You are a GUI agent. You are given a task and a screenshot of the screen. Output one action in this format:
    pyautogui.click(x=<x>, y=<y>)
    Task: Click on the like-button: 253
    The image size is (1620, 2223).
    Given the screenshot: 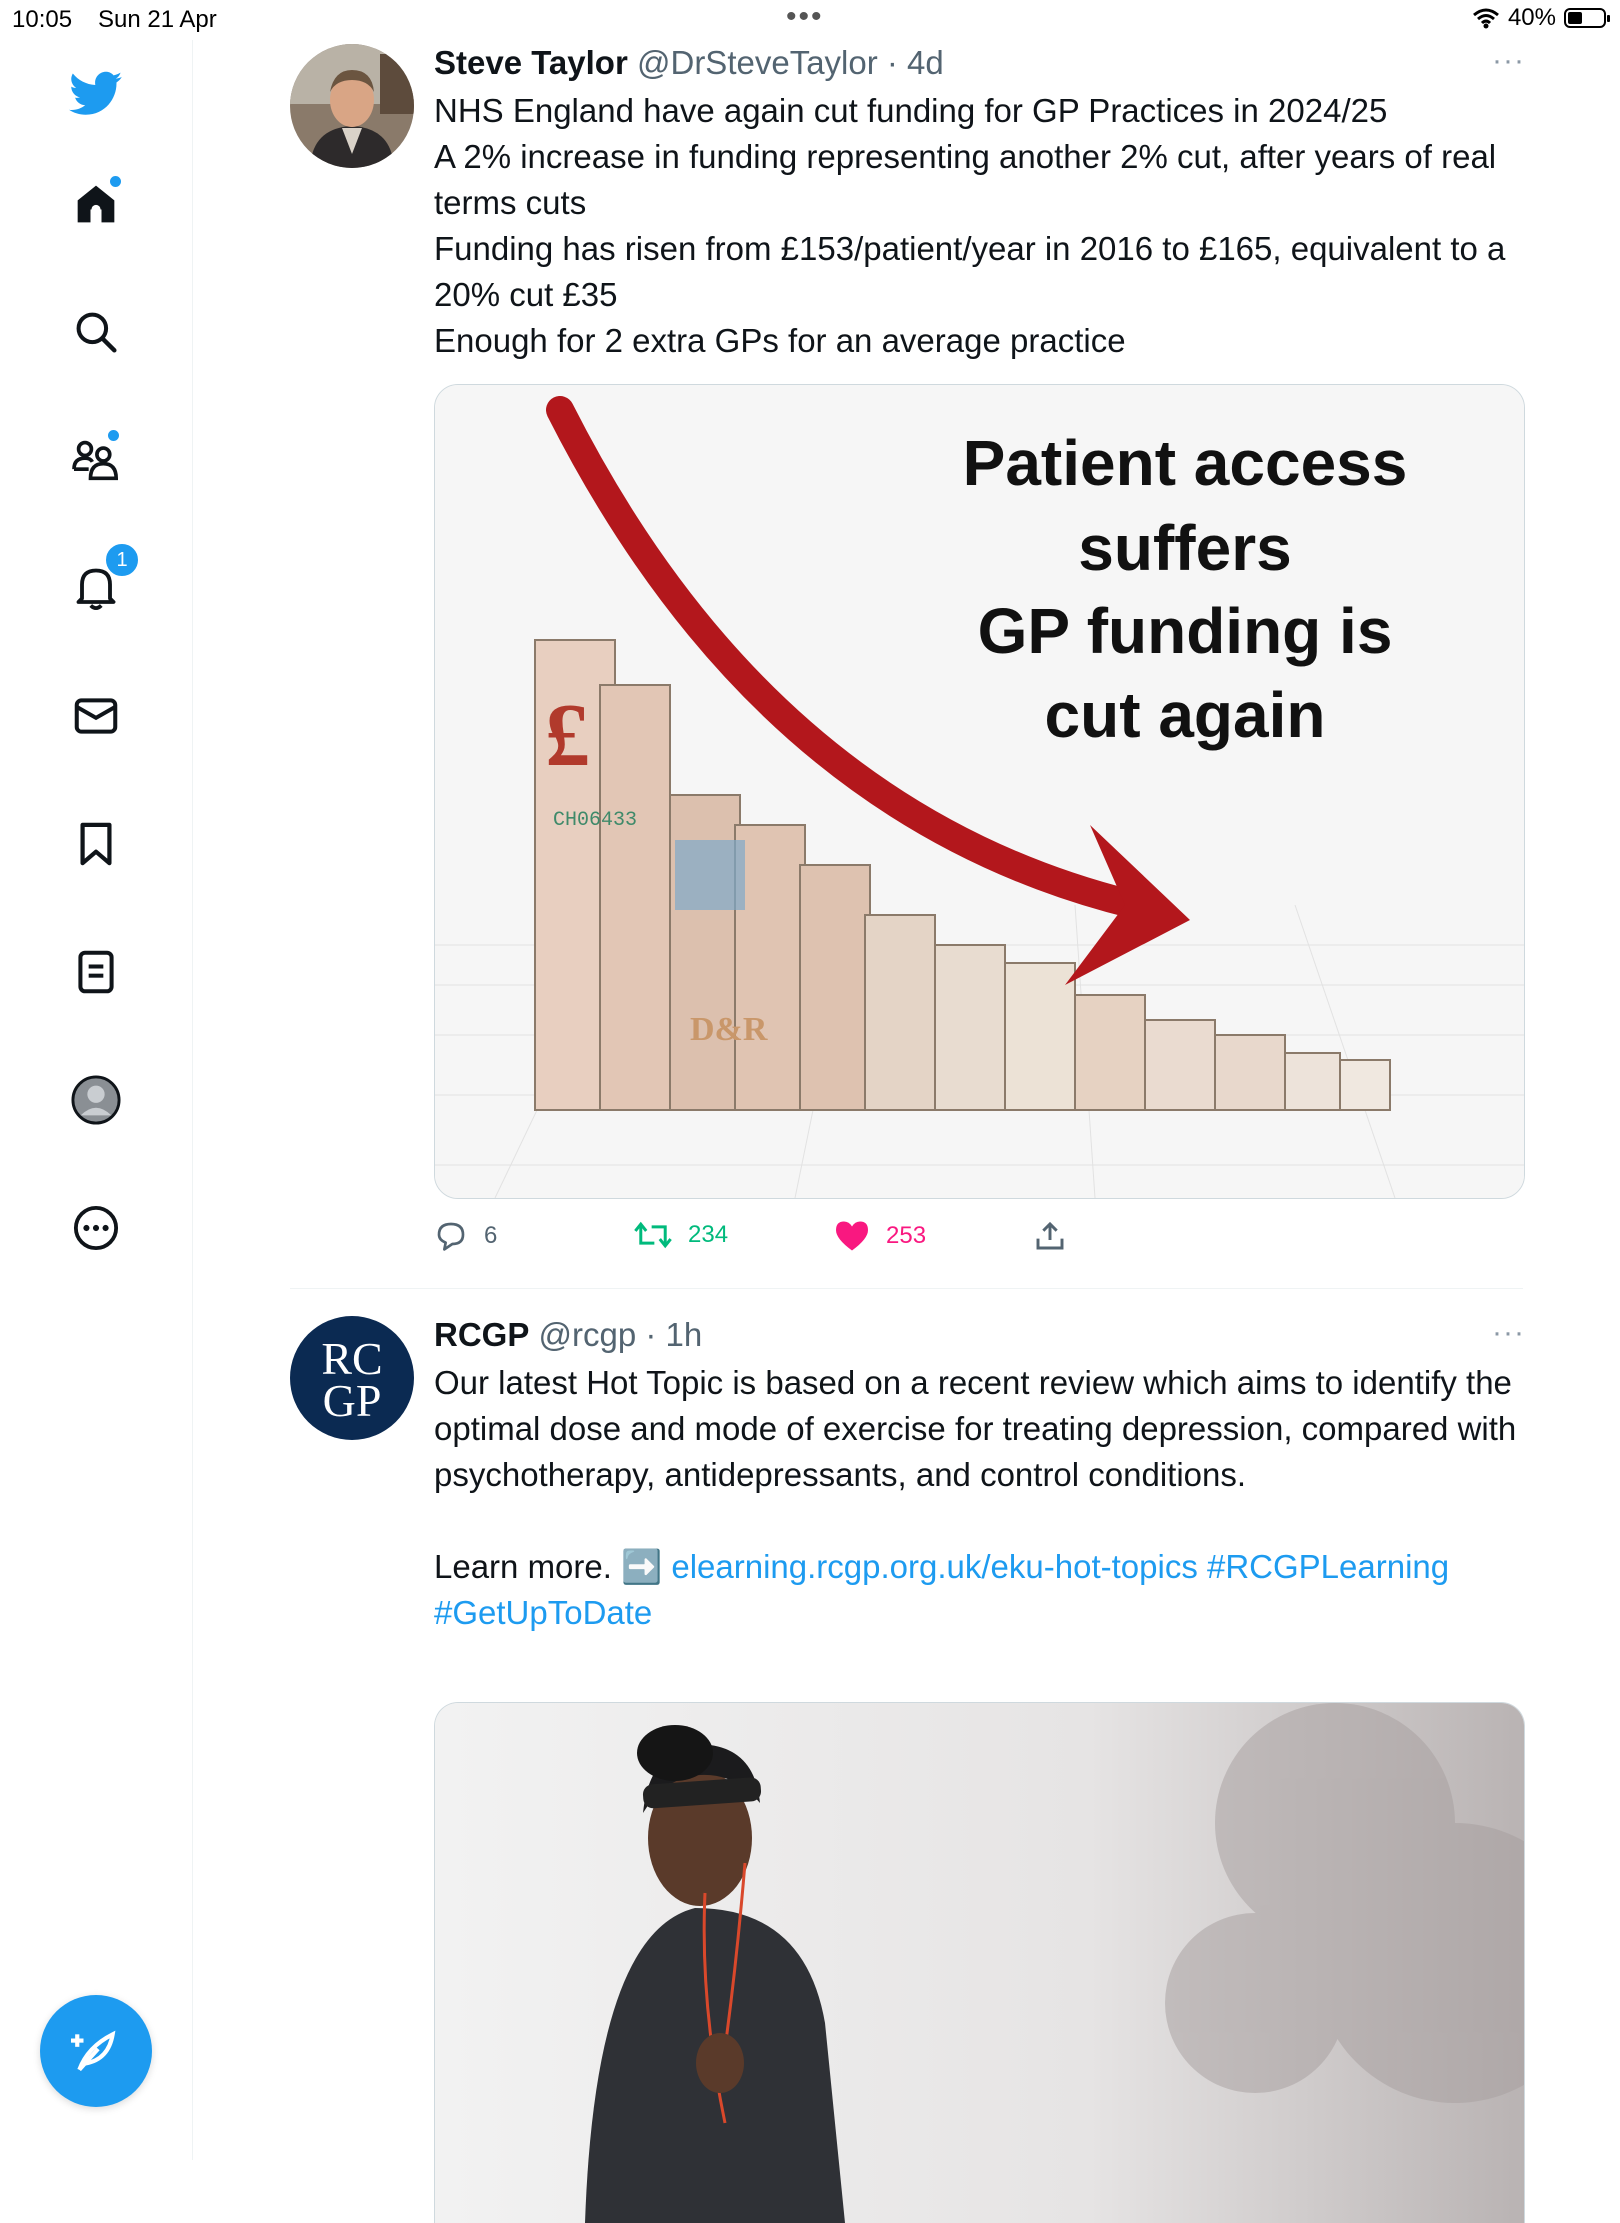 What is the action you would take?
    pyautogui.click(x=880, y=1236)
    